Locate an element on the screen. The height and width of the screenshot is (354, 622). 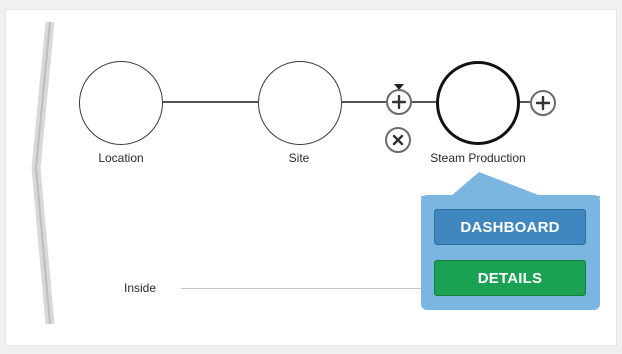
node-location is located at coordinates (121, 103).